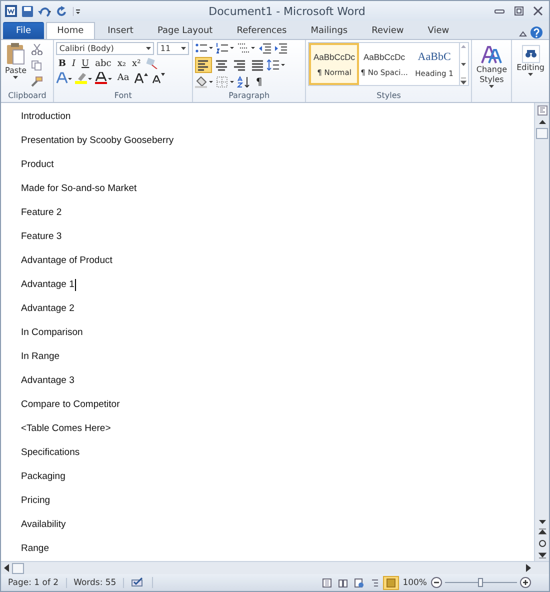  What do you see at coordinates (27, 96) in the screenshot?
I see `group-label: Clipboard` at bounding box center [27, 96].